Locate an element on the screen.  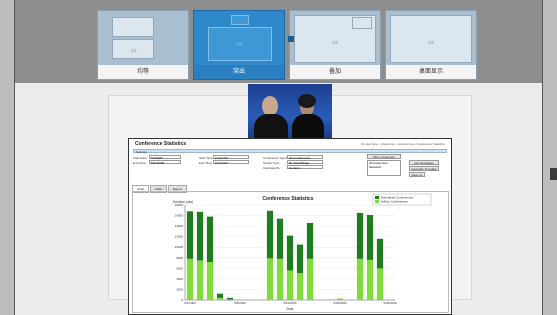
filter-customers-button: Filter Customers is located at coordinates (384, 156).